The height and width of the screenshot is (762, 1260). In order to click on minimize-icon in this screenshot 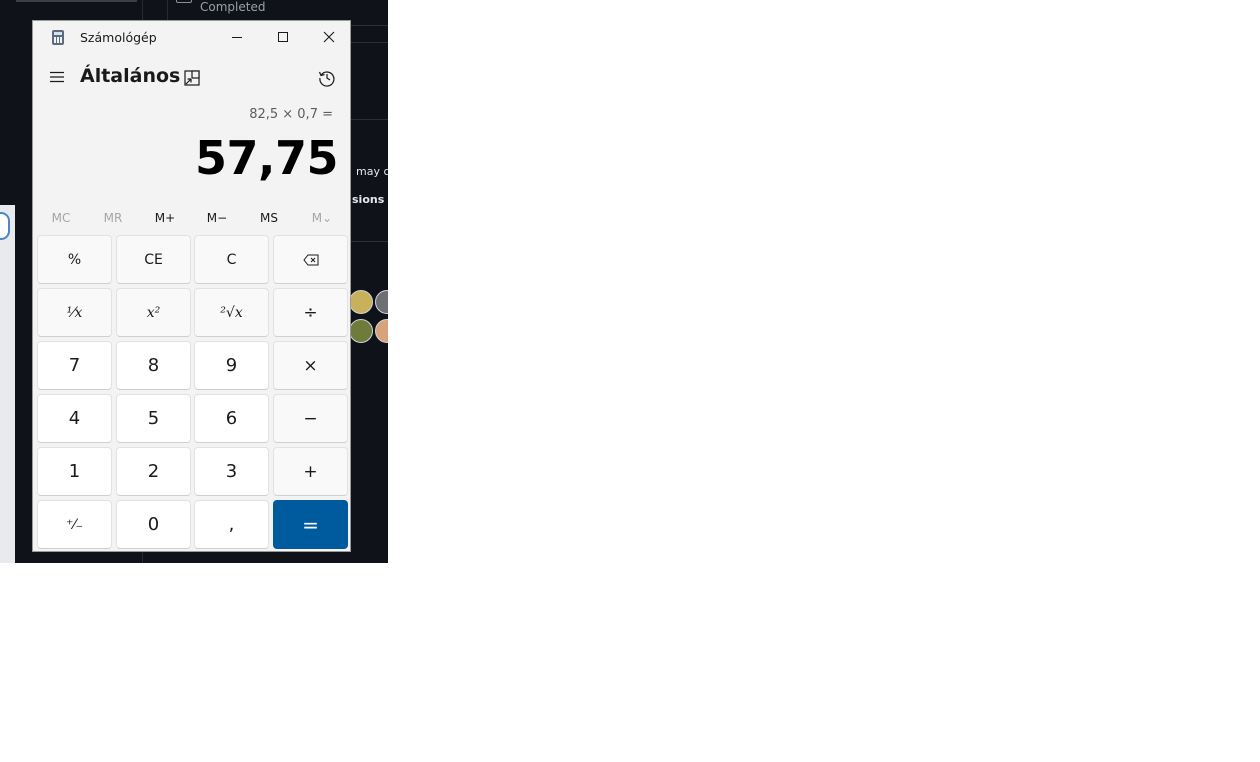, I will do `click(237, 37)`.